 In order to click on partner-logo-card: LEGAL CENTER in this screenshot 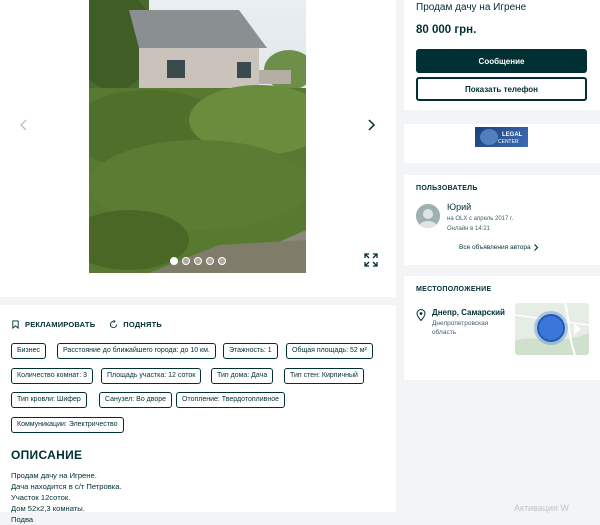, I will do `click(502, 143)`.